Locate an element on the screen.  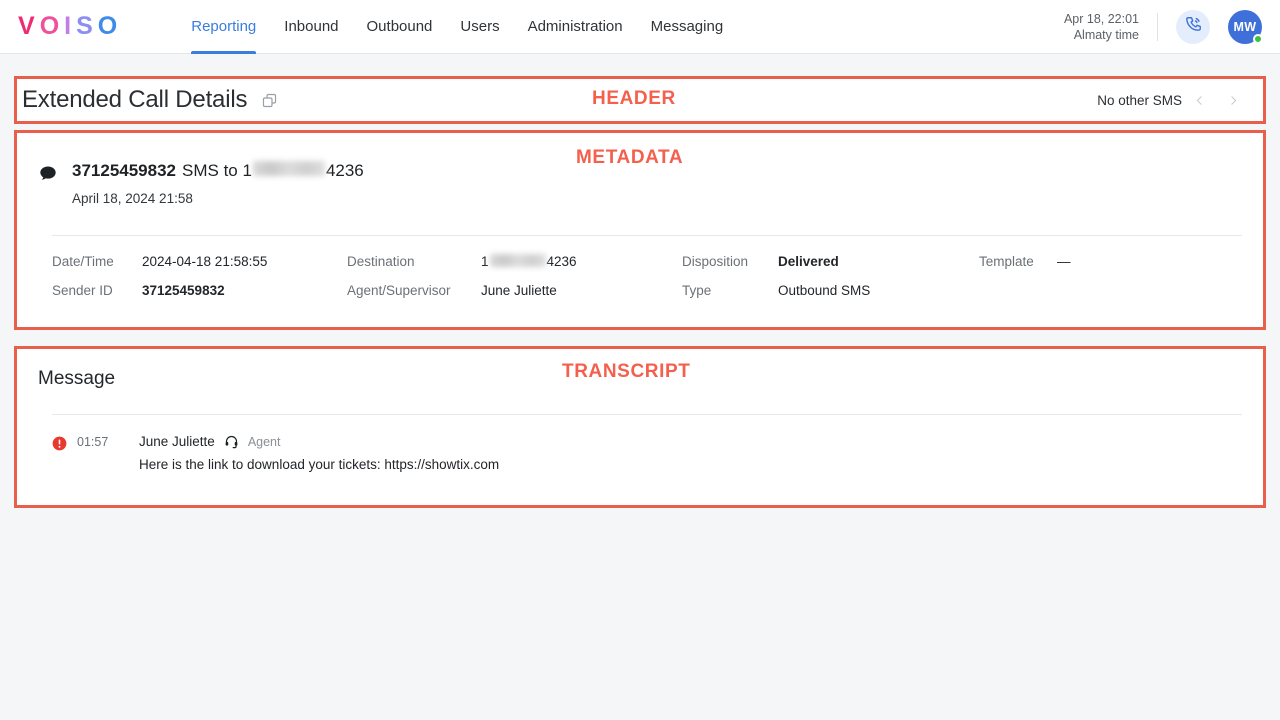
avatar-initials: MW is located at coordinates (1245, 26).